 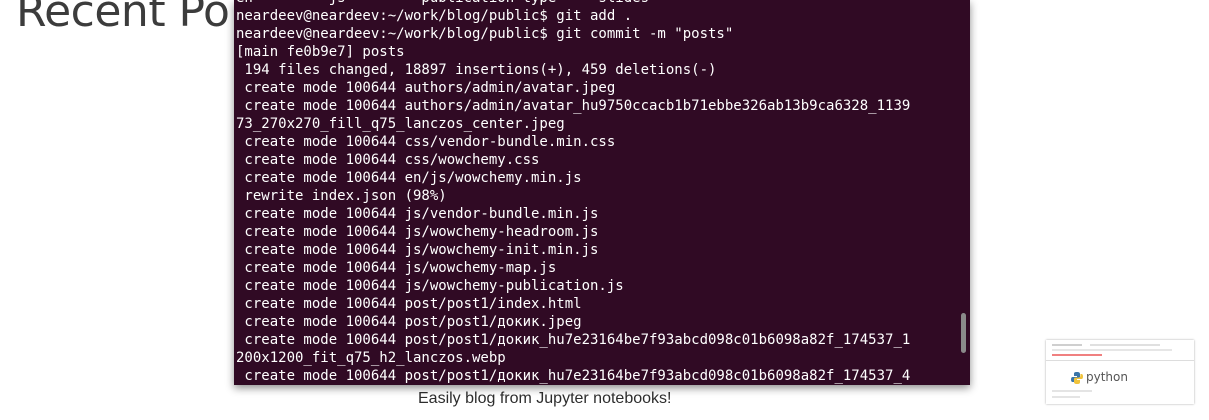 What do you see at coordinates (409, 322) in the screenshot?
I see `terminal-line: create mode 100644 post/post1/докик.jpeg` at bounding box center [409, 322].